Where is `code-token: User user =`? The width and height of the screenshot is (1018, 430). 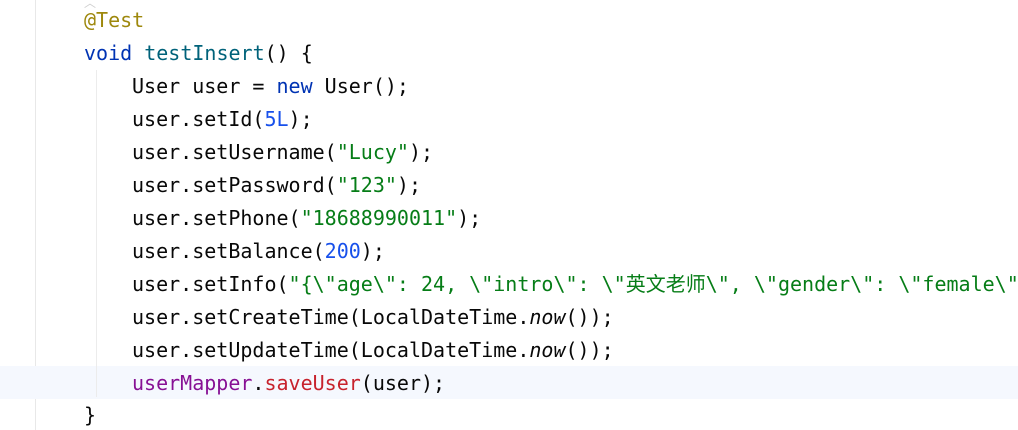
code-token: User user = is located at coordinates (204, 86).